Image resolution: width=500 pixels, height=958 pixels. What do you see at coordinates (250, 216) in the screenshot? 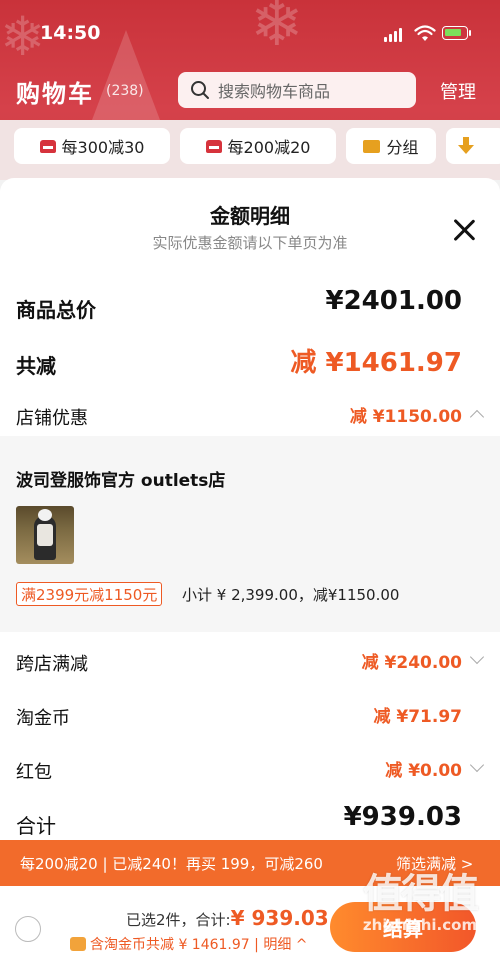
I see `sheet-title: 金额明细` at bounding box center [250, 216].